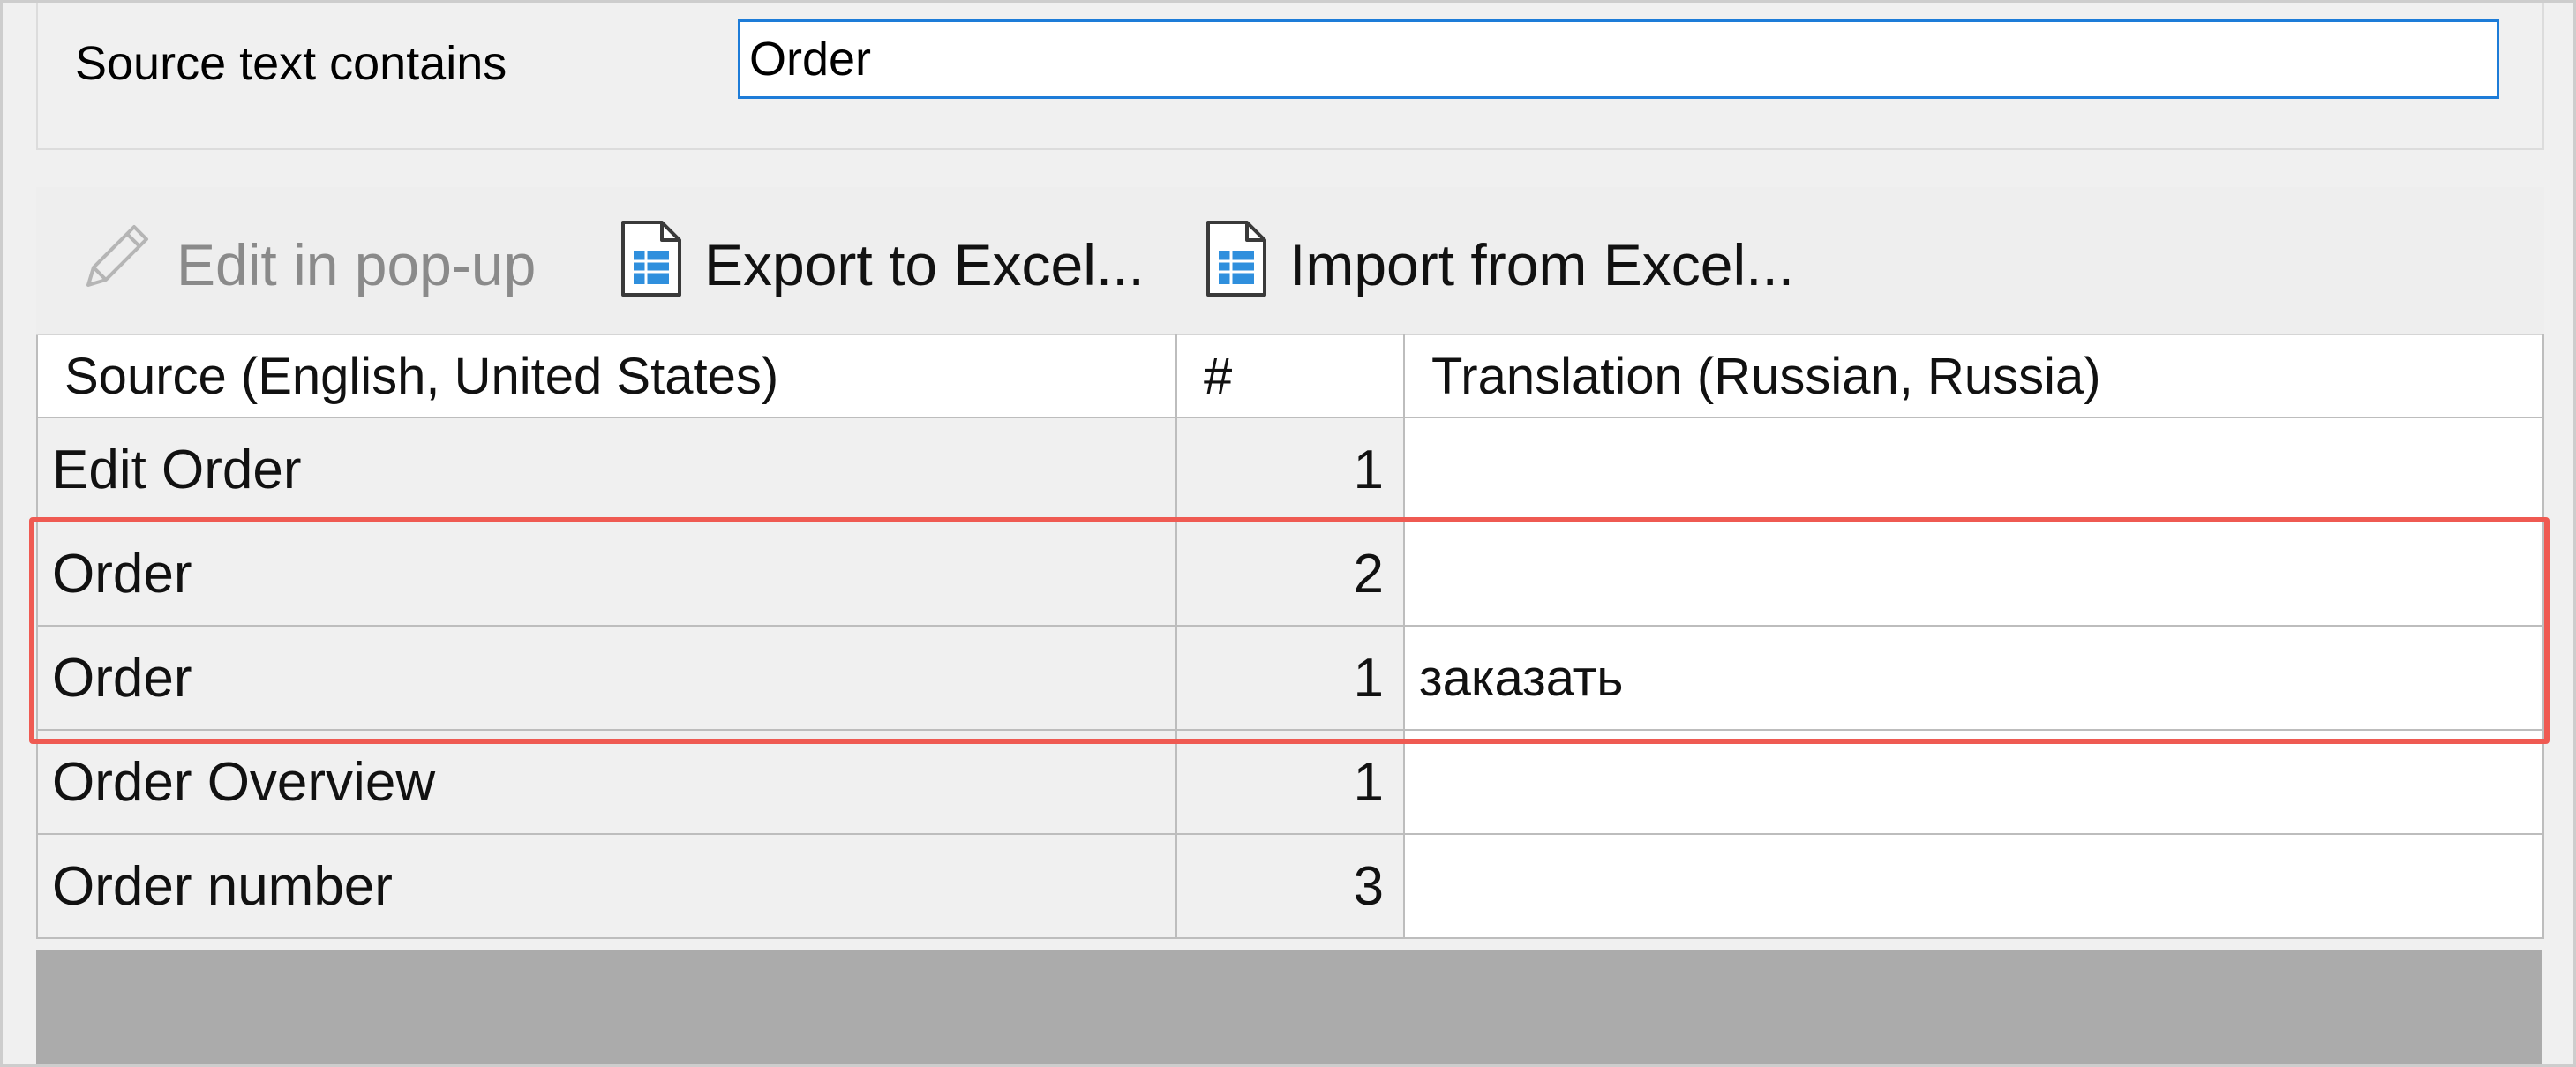  What do you see at coordinates (291, 64) in the screenshot?
I see `filter-label: Source text contains` at bounding box center [291, 64].